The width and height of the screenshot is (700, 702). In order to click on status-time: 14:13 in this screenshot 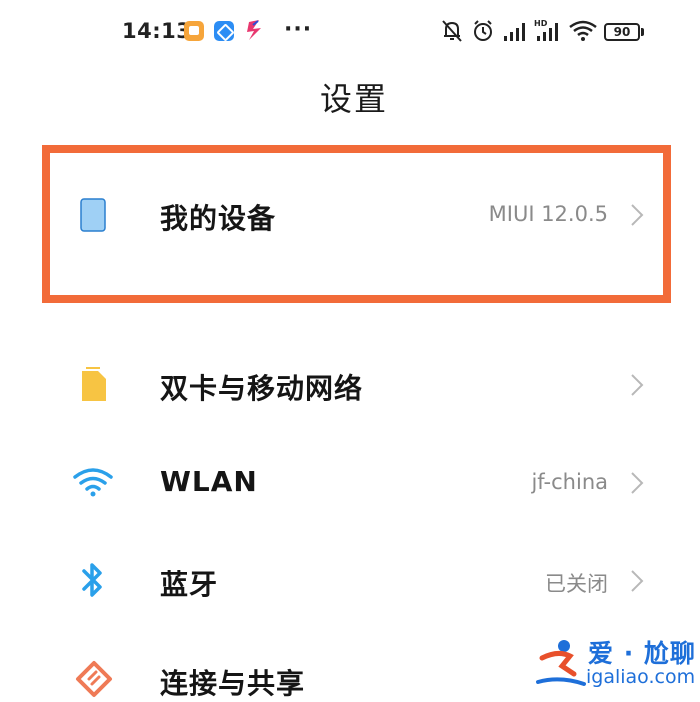, I will do `click(157, 31)`.